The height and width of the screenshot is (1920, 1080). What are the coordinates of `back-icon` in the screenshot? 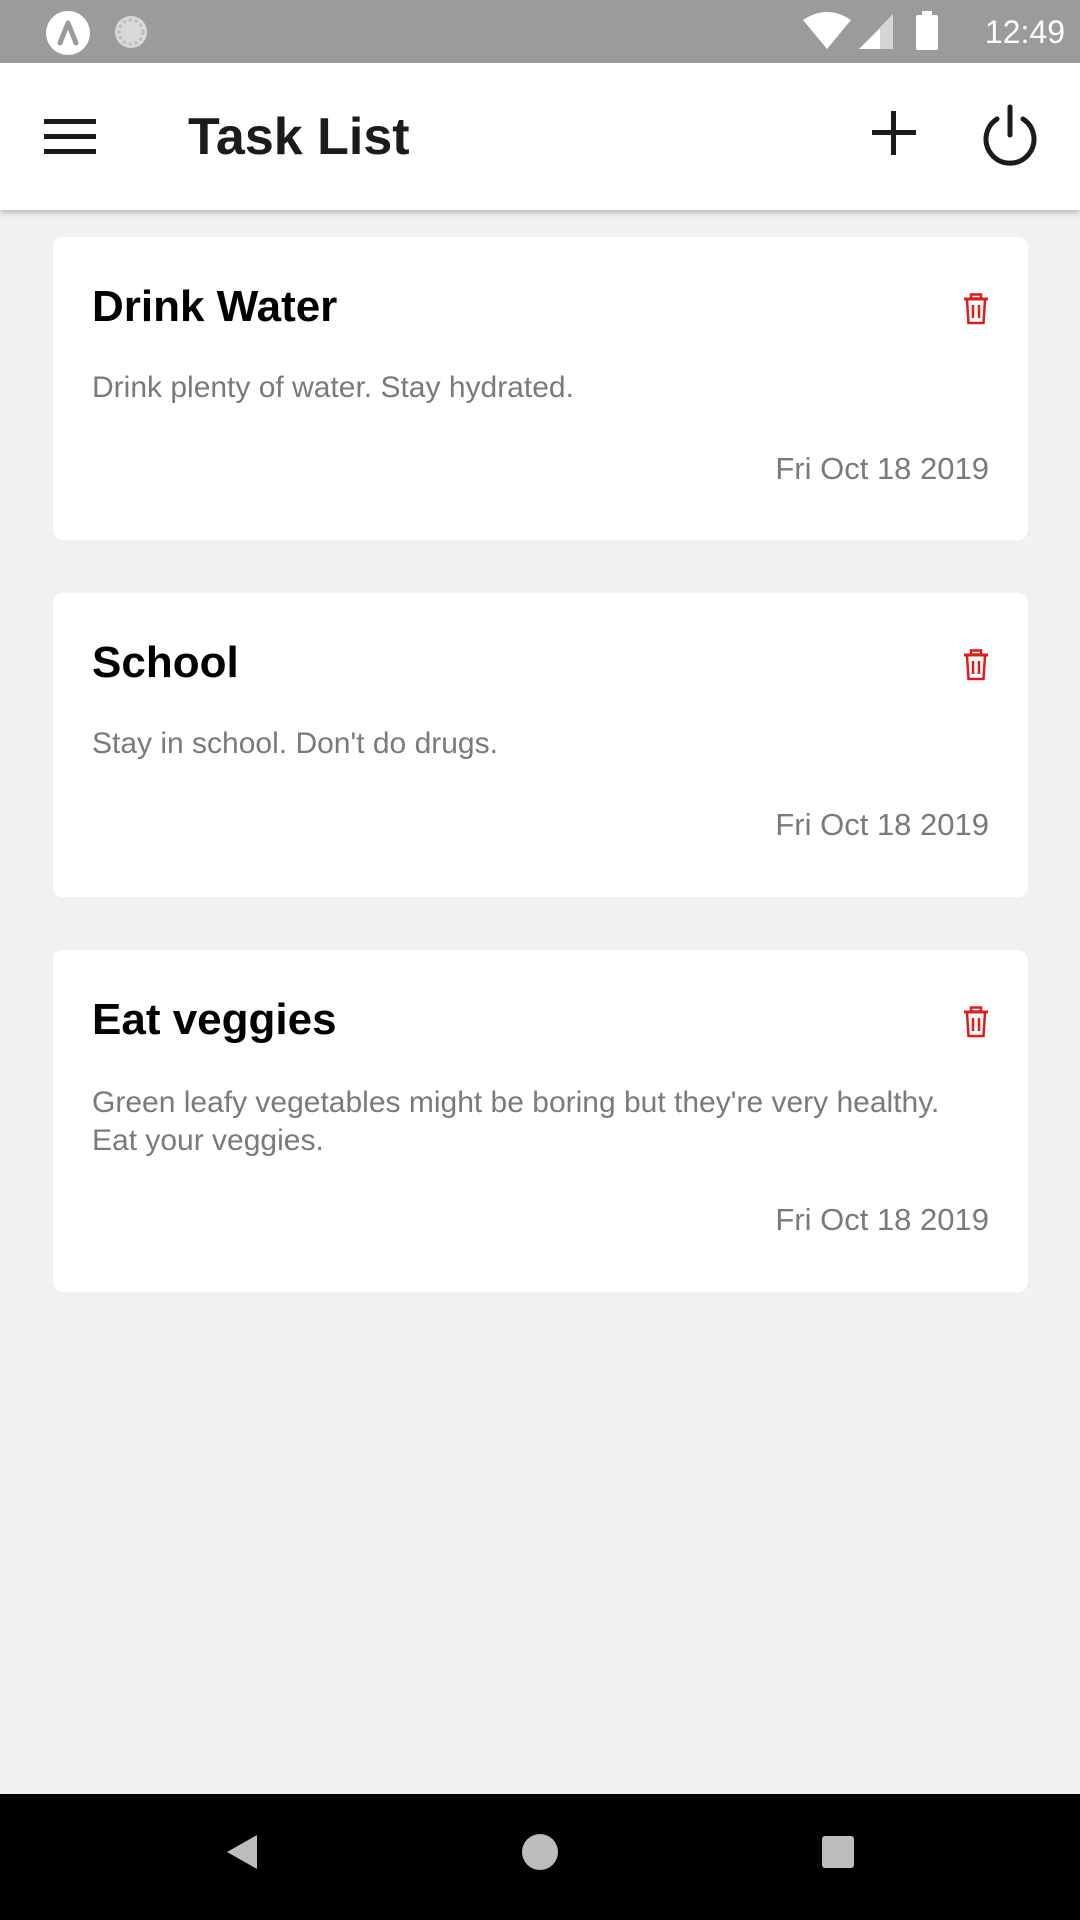 It's located at (242, 1852).